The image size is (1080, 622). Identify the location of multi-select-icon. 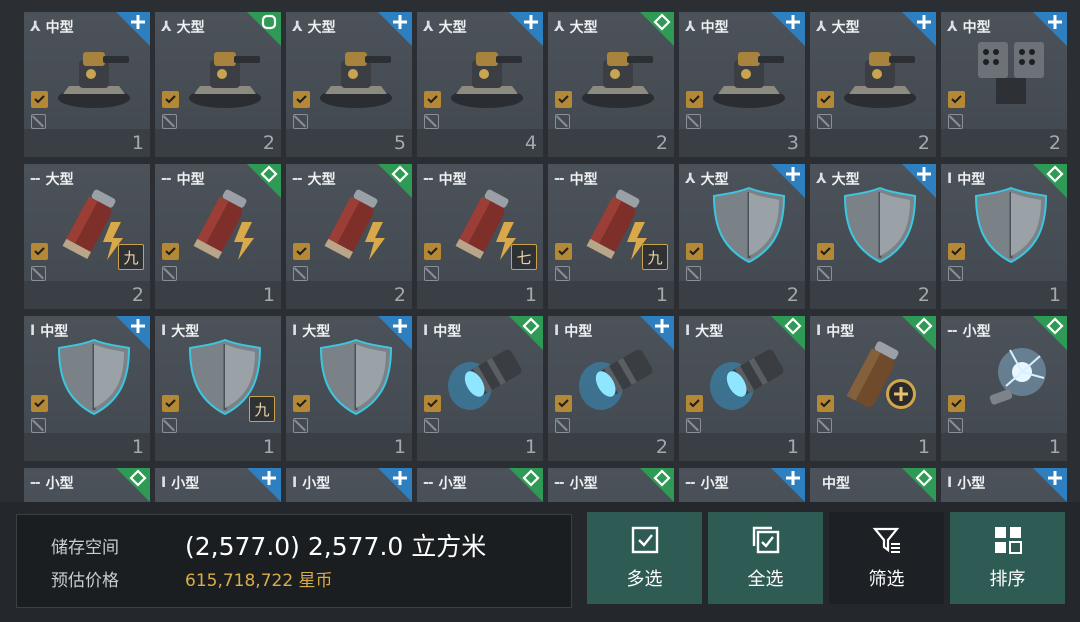
(645, 540).